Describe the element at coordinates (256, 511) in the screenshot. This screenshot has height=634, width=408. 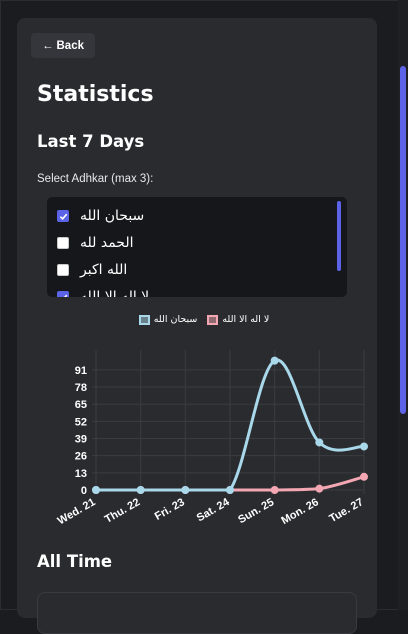
I see `x-tick-label: Sun. 25` at that location.